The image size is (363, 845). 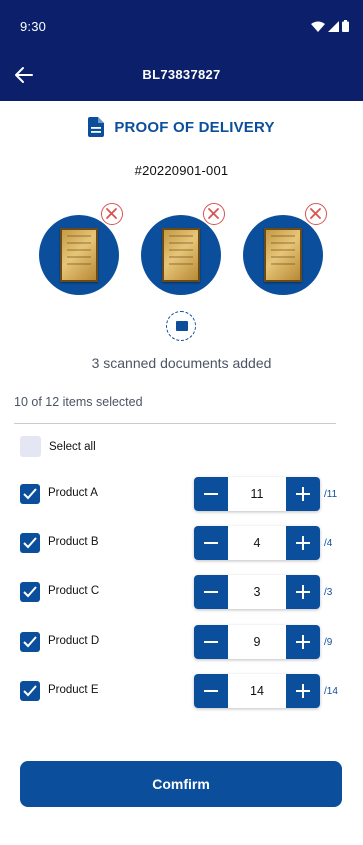 I want to click on add-scan-button, so click(x=181, y=326).